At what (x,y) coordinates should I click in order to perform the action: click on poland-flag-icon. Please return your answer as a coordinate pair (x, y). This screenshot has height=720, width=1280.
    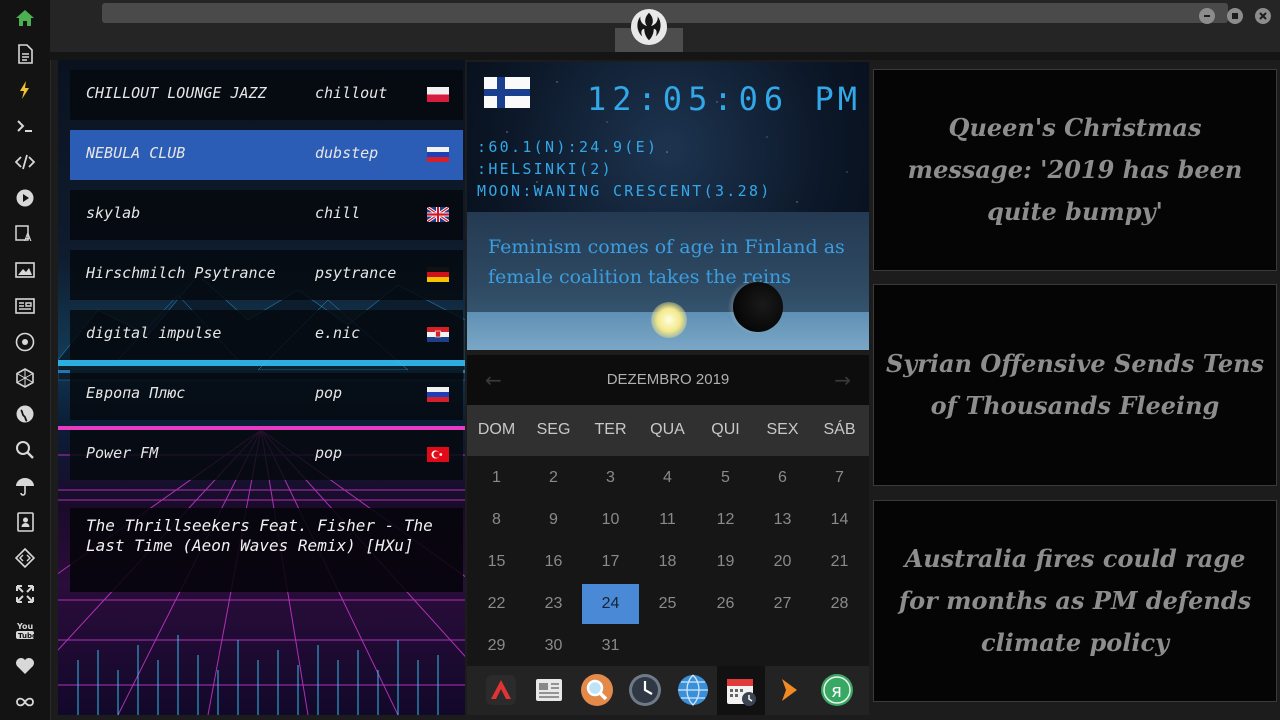
    Looking at the image, I should click on (438, 94).